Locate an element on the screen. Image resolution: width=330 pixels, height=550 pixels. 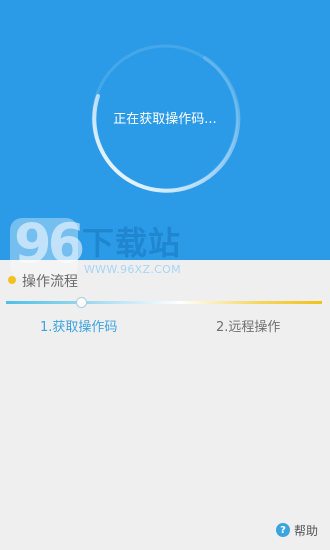
help-button: ? 帮助 is located at coordinates (297, 530).